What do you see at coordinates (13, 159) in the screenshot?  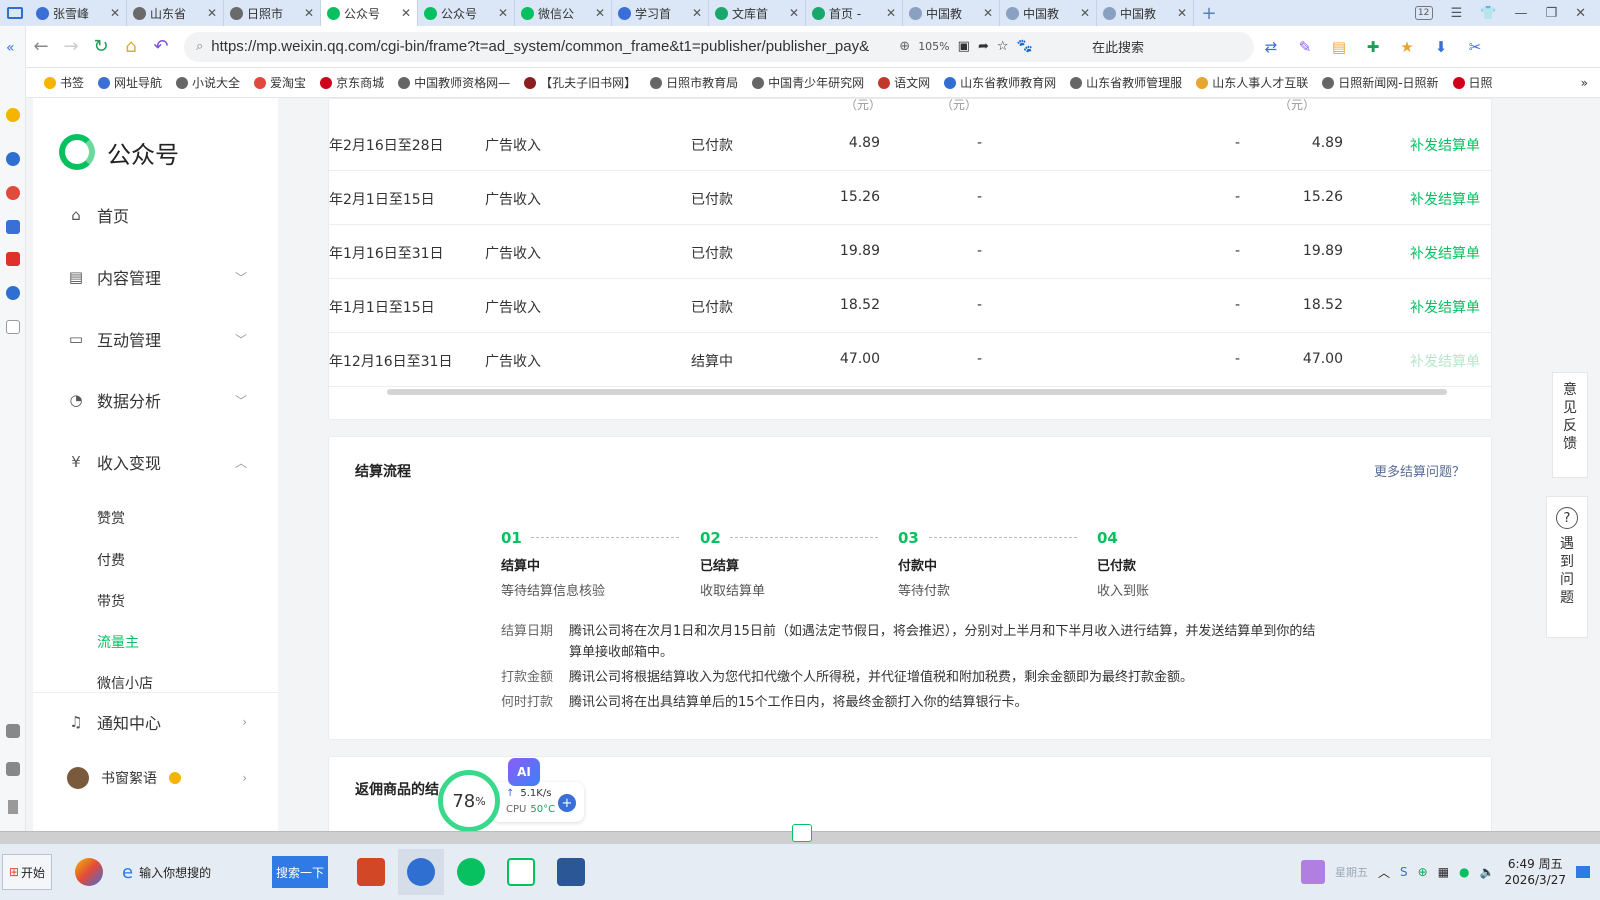 I see `sidebar-sogou-icon` at bounding box center [13, 159].